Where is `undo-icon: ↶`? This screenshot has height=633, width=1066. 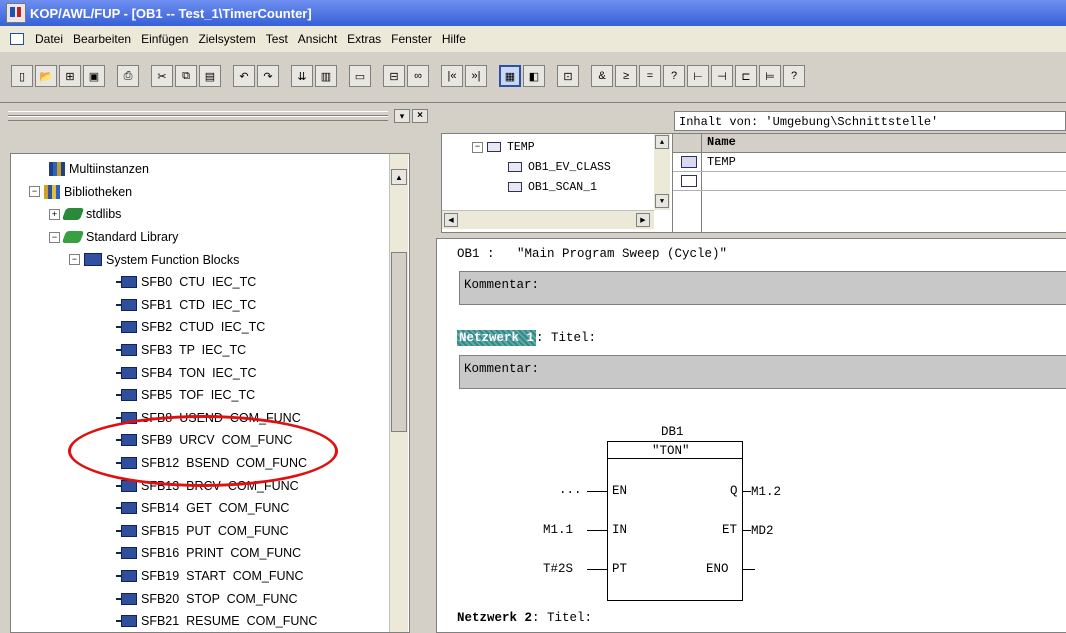 undo-icon: ↶ is located at coordinates (244, 76).